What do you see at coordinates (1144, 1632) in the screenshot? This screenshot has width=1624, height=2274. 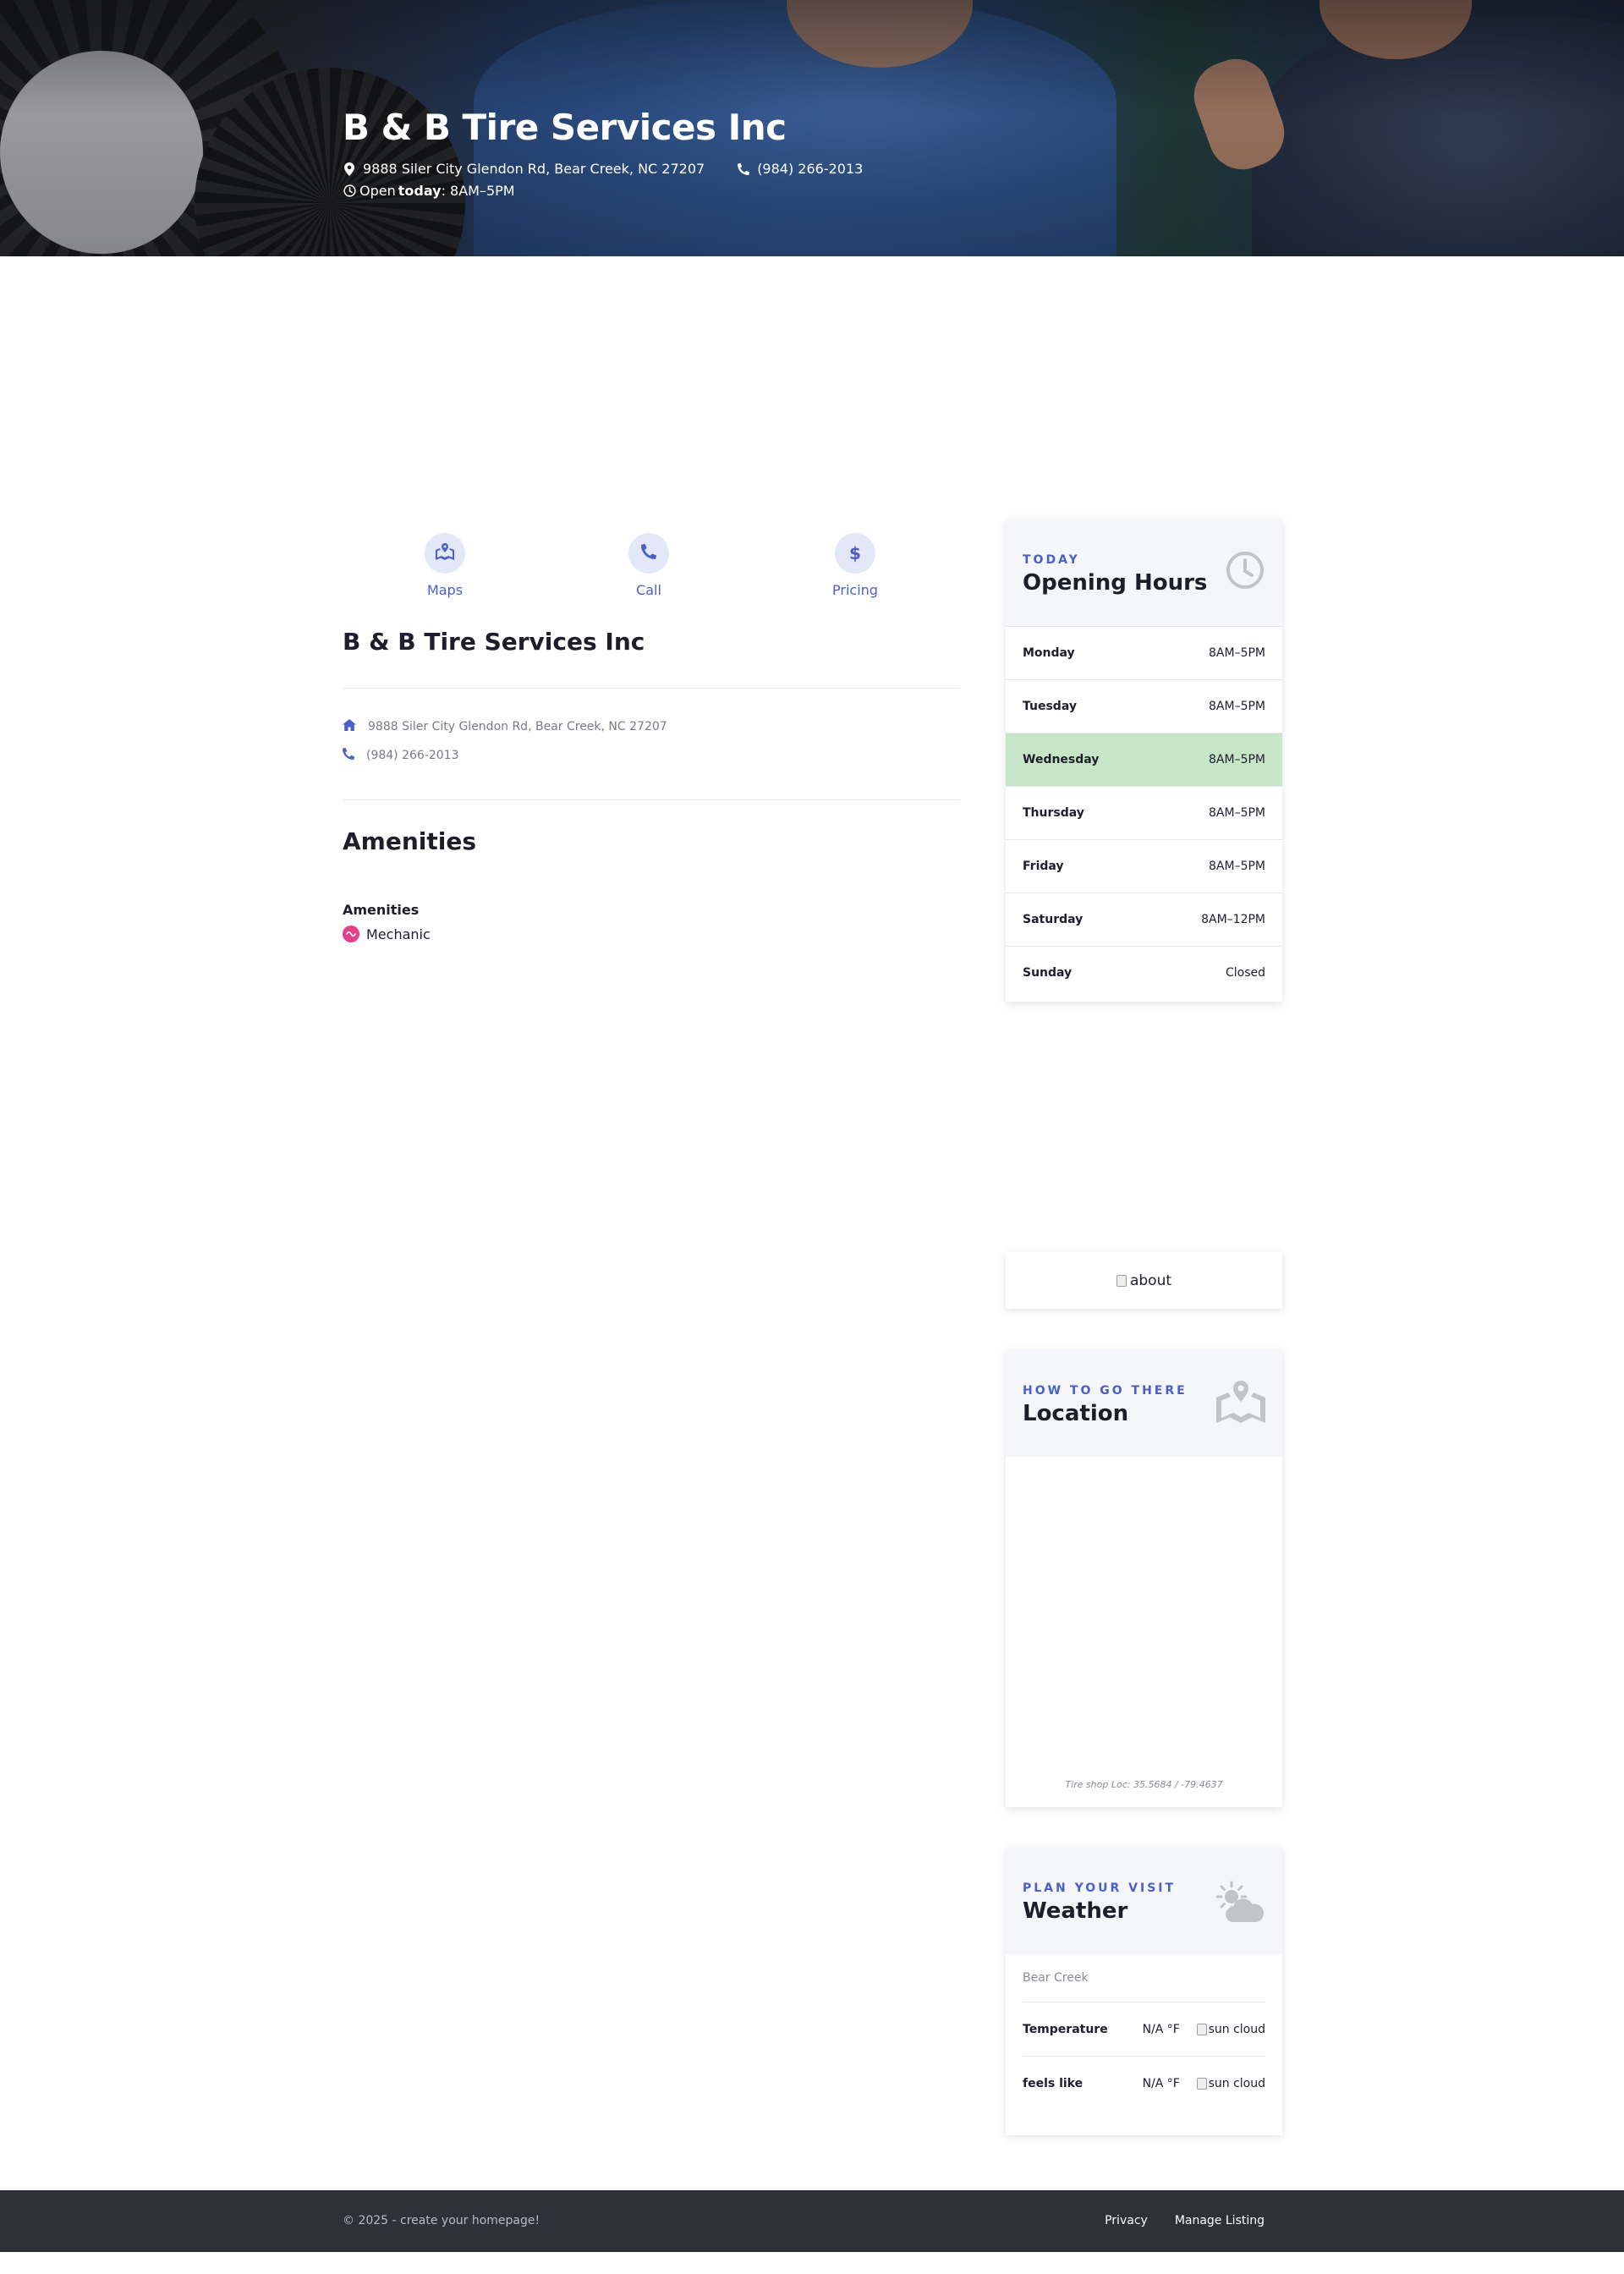 I see `map-embed: Tire shop Loc: 35.5684 / -79.4637` at bounding box center [1144, 1632].